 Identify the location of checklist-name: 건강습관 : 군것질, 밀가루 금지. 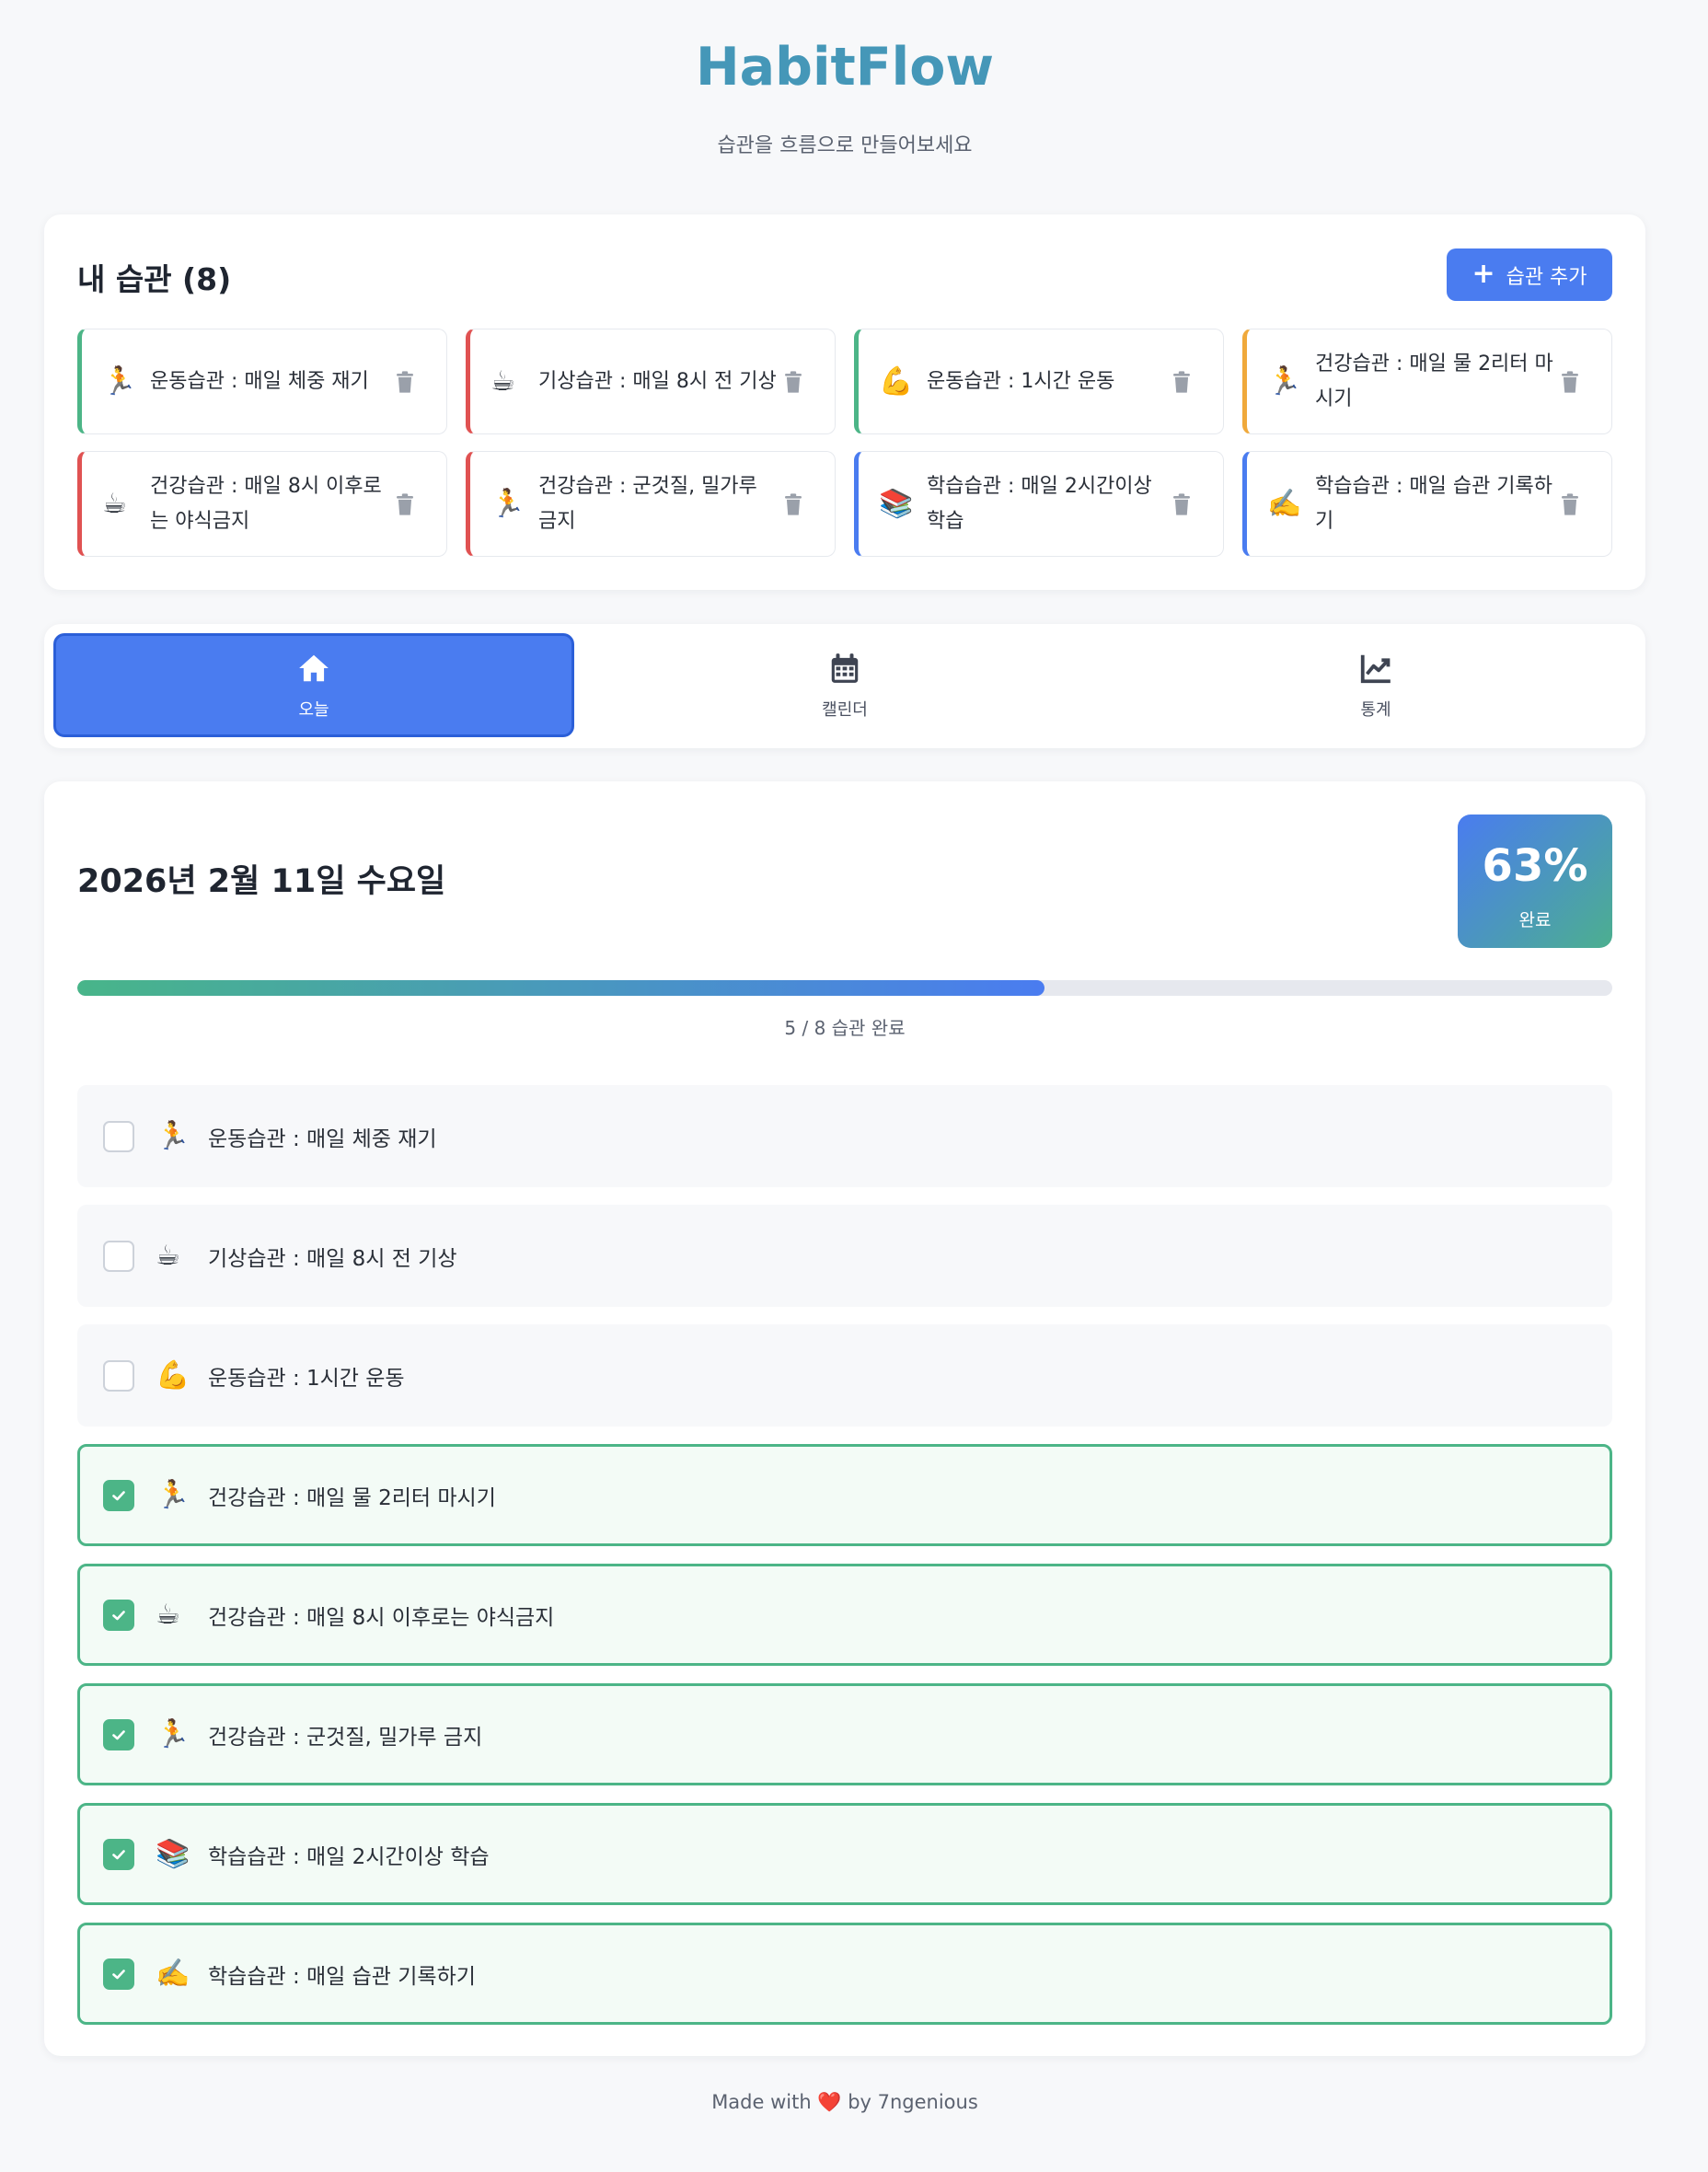
(346, 1737).